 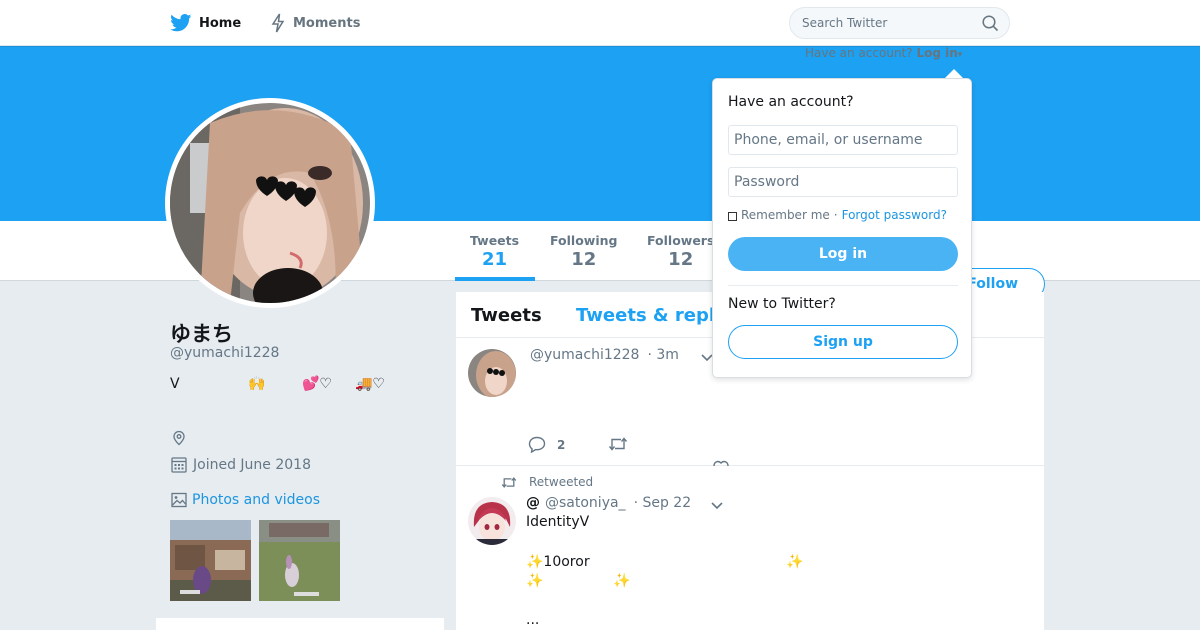 I want to click on twitter-bird-icon, so click(x=181, y=23).